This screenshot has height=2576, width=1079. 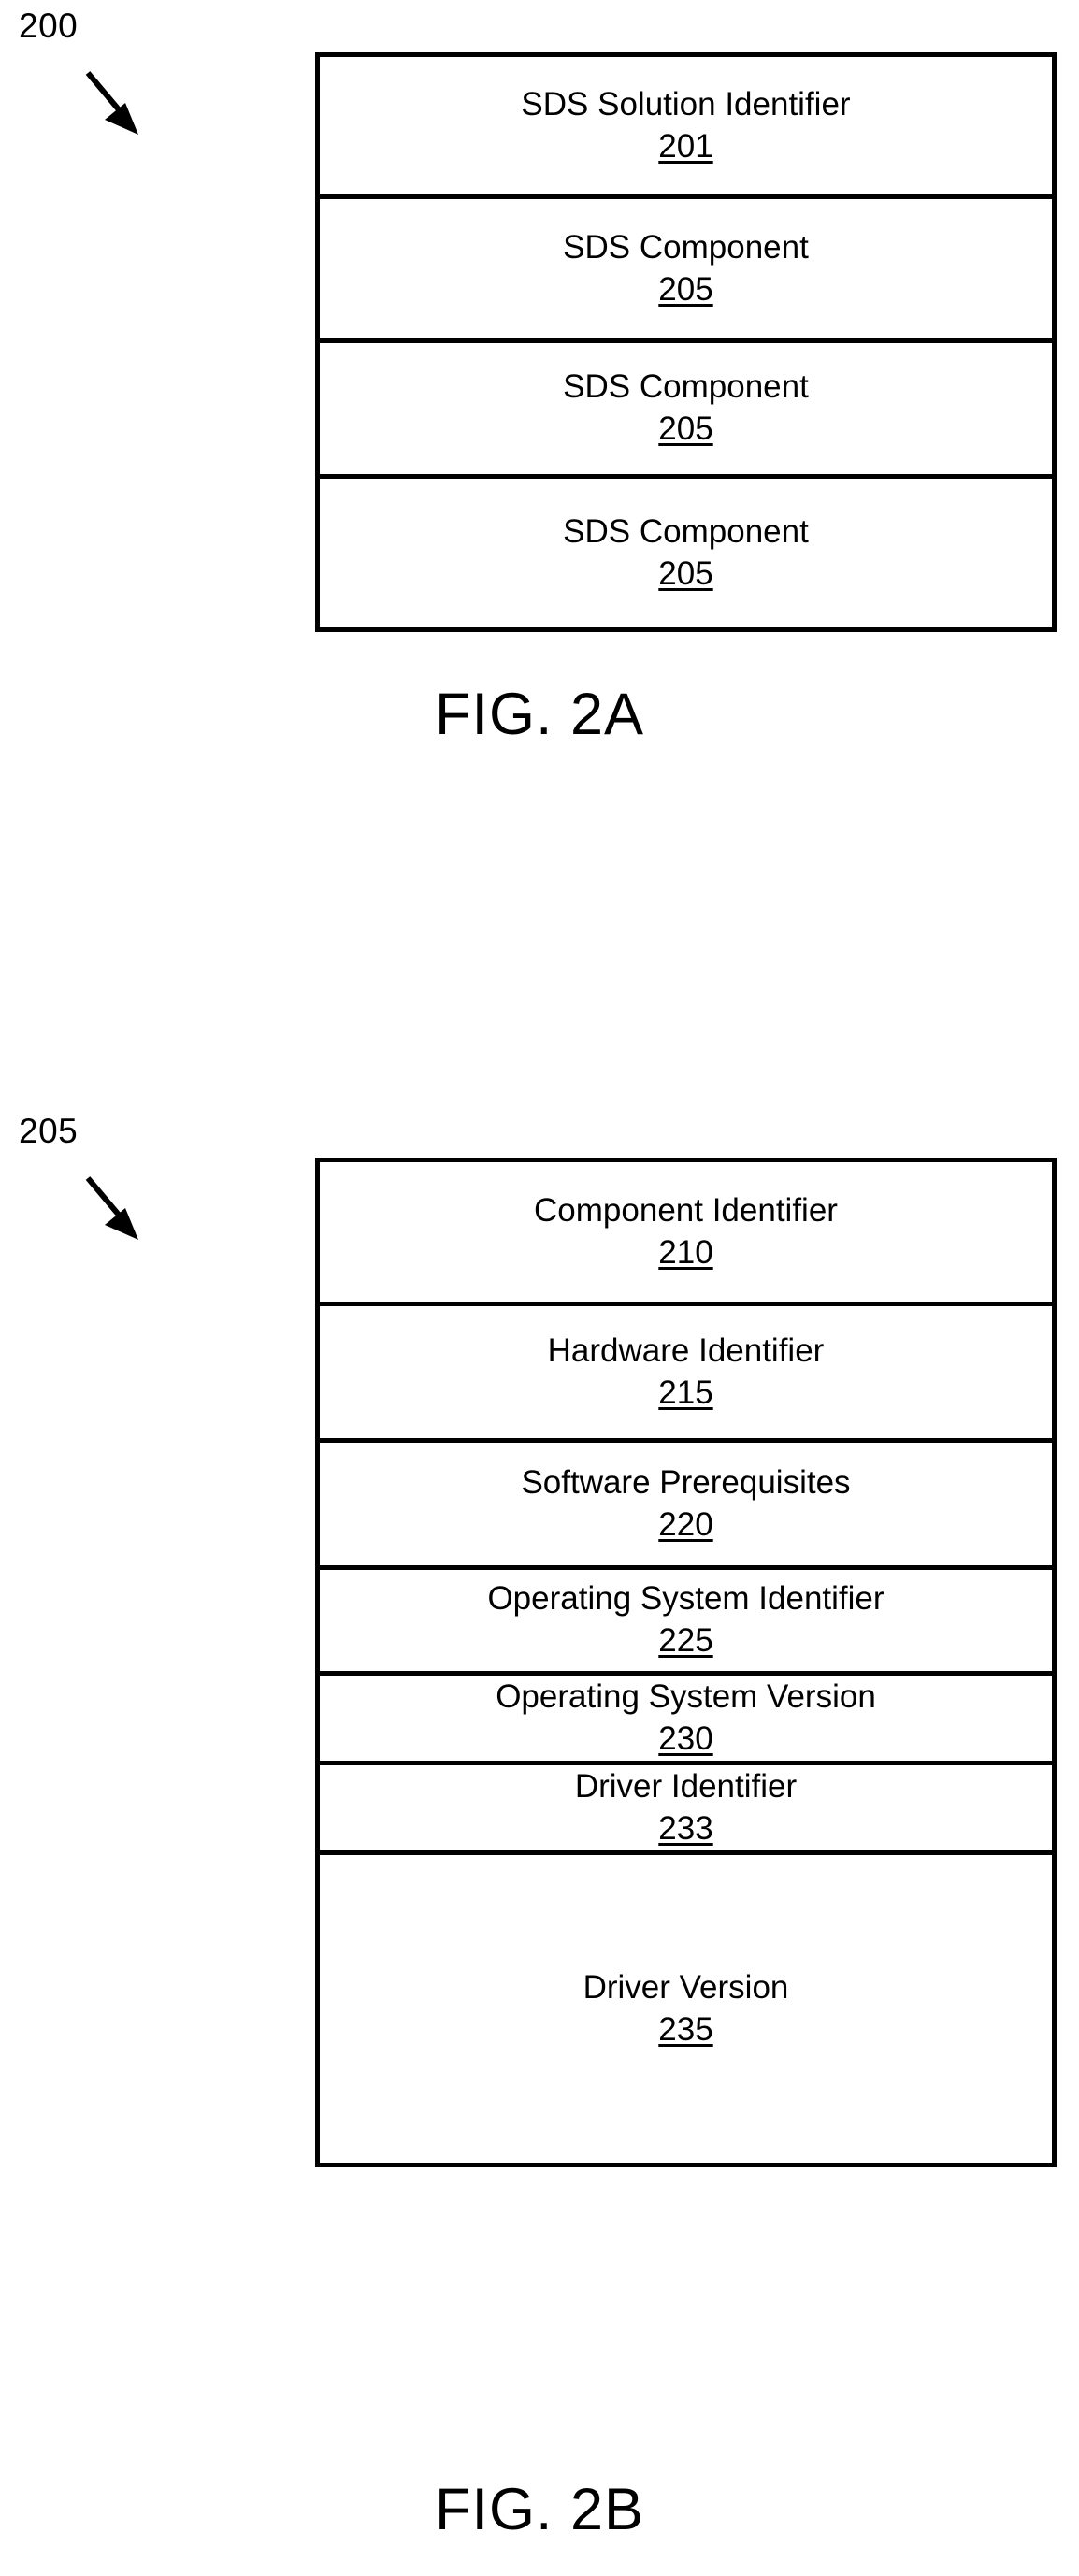 I want to click on row-reference-number: 233, so click(x=685, y=1828).